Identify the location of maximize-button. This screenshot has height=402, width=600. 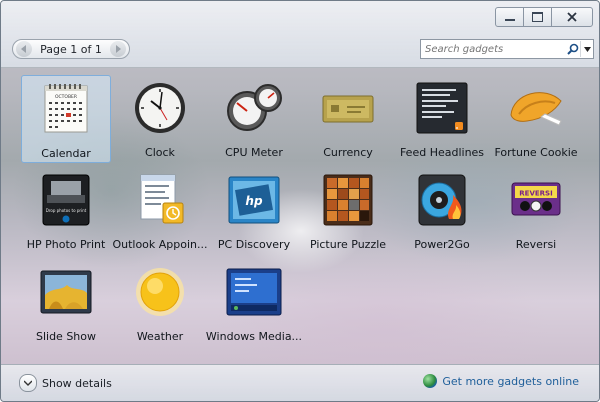
(537, 17).